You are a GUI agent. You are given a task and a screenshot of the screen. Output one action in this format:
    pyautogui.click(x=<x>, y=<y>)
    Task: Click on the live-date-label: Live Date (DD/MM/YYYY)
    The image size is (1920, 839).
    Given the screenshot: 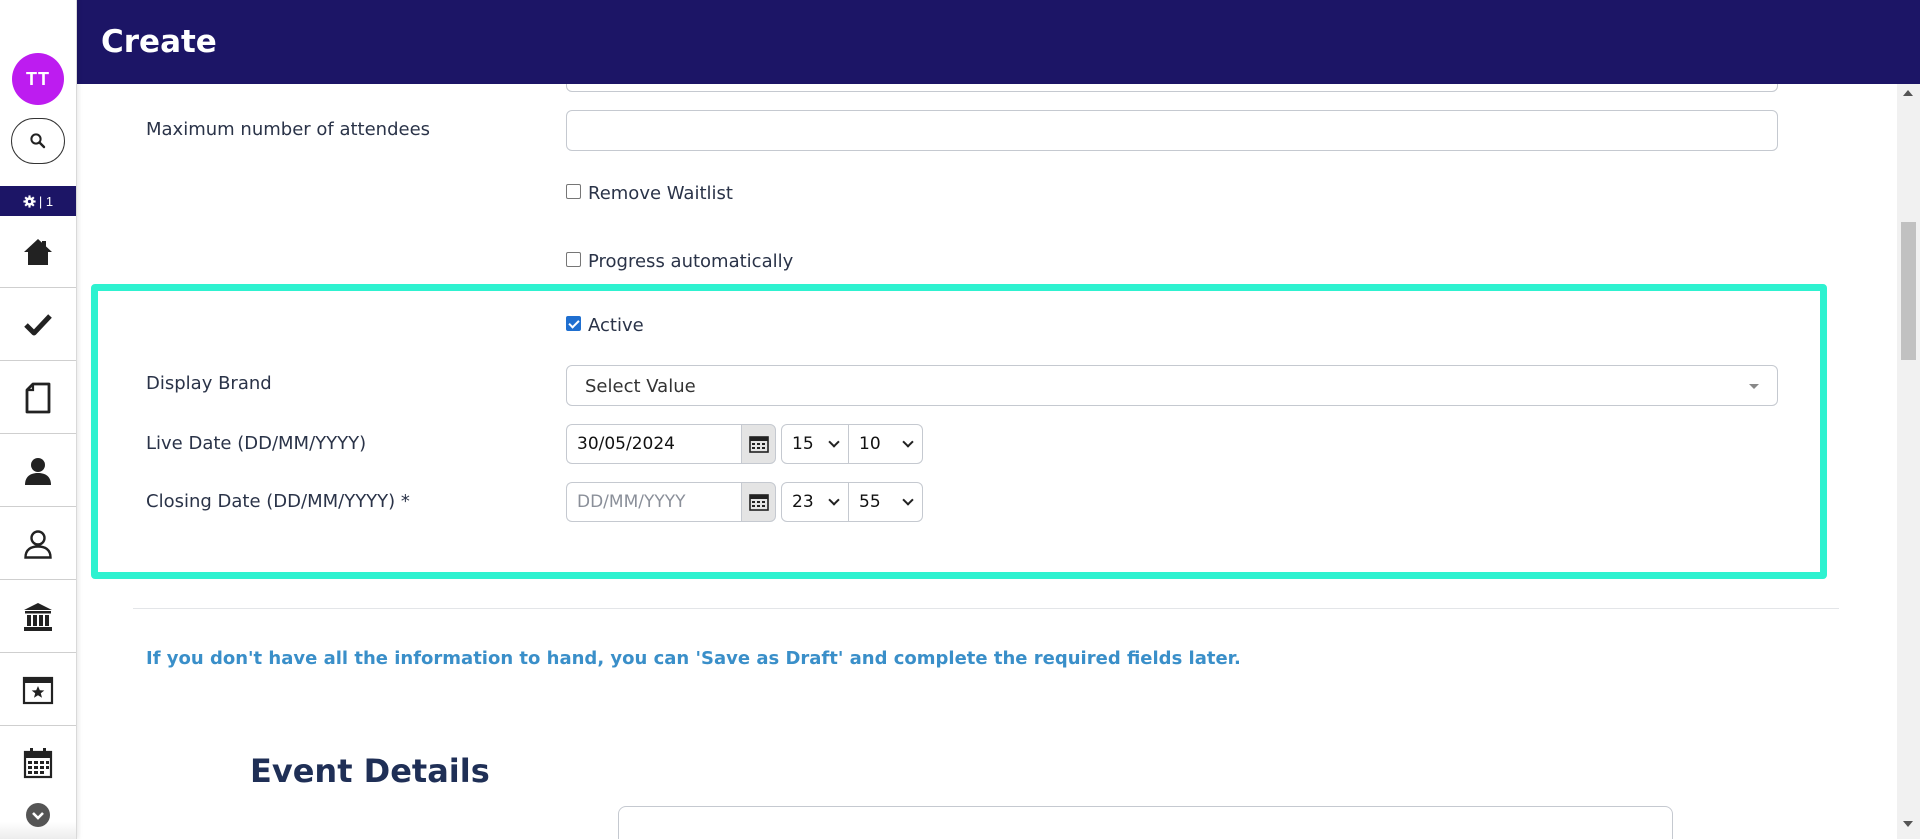 What is the action you would take?
    pyautogui.click(x=256, y=443)
    